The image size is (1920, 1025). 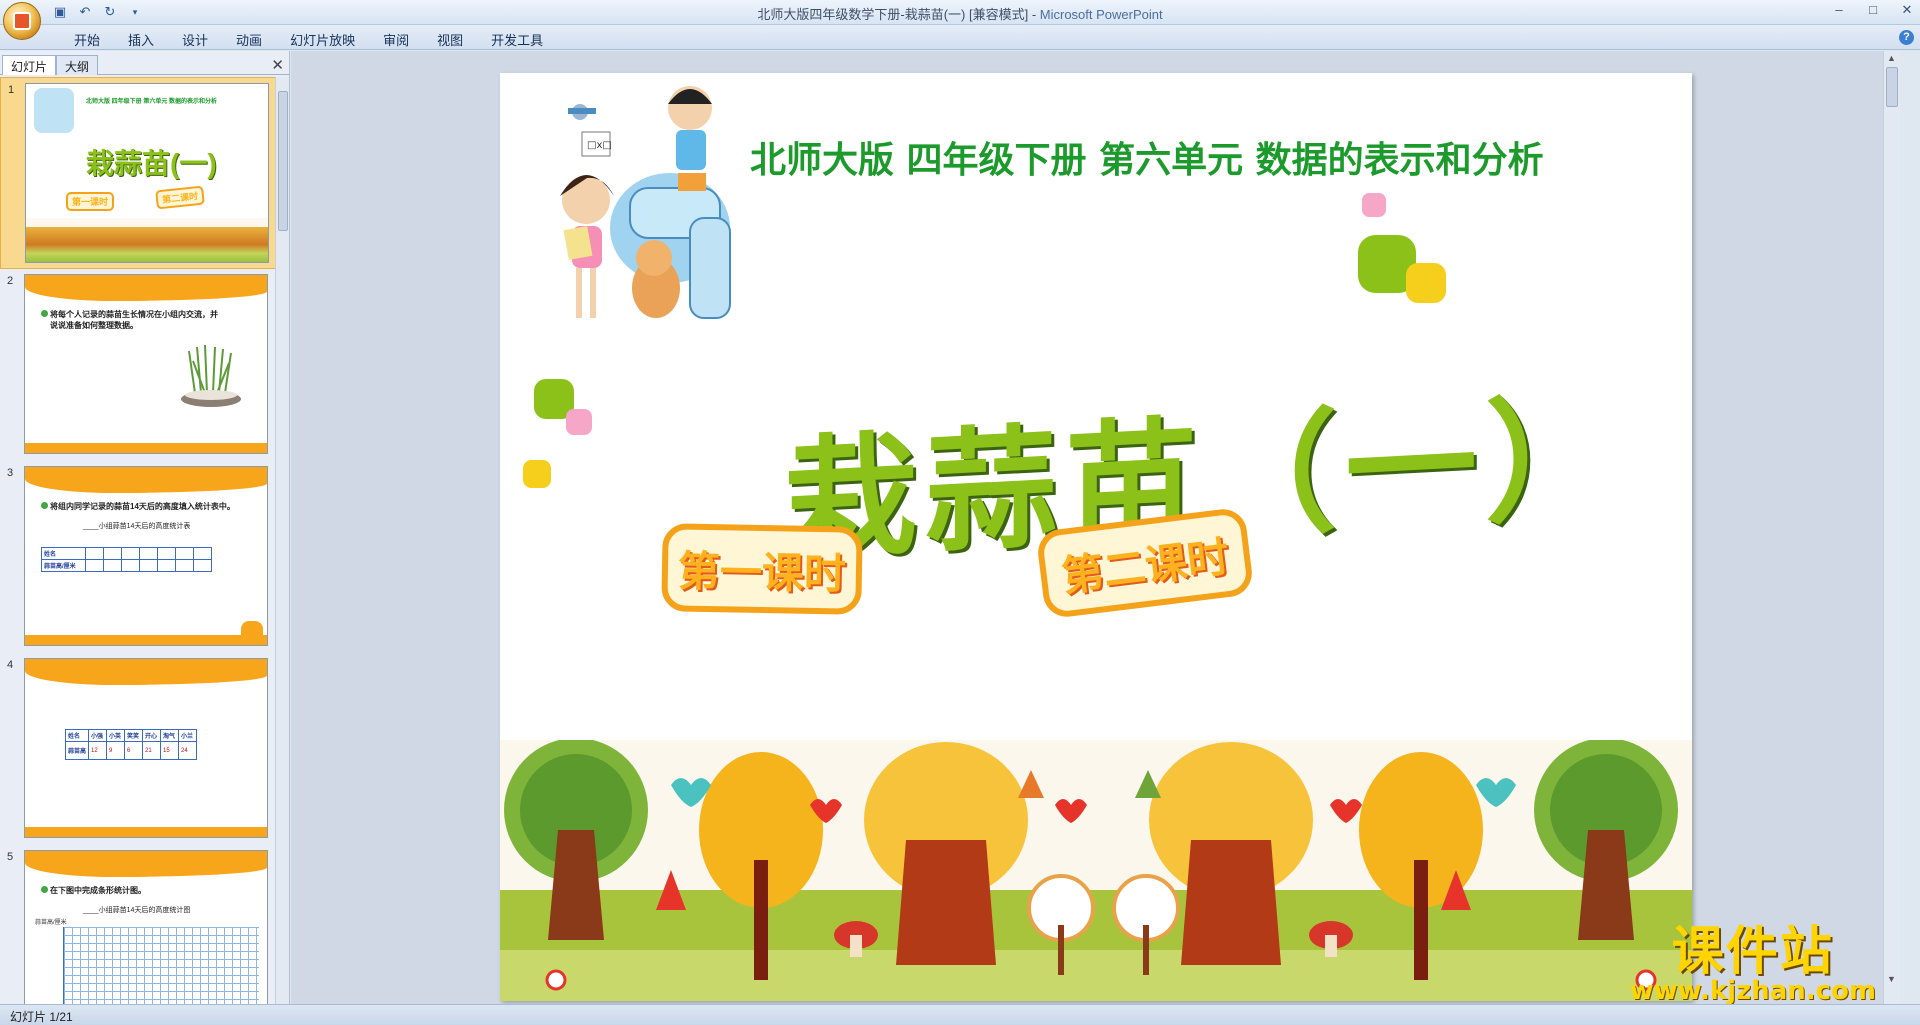 What do you see at coordinates (960, 1014) in the screenshot?
I see `status-bar: 幻灯片 1/21` at bounding box center [960, 1014].